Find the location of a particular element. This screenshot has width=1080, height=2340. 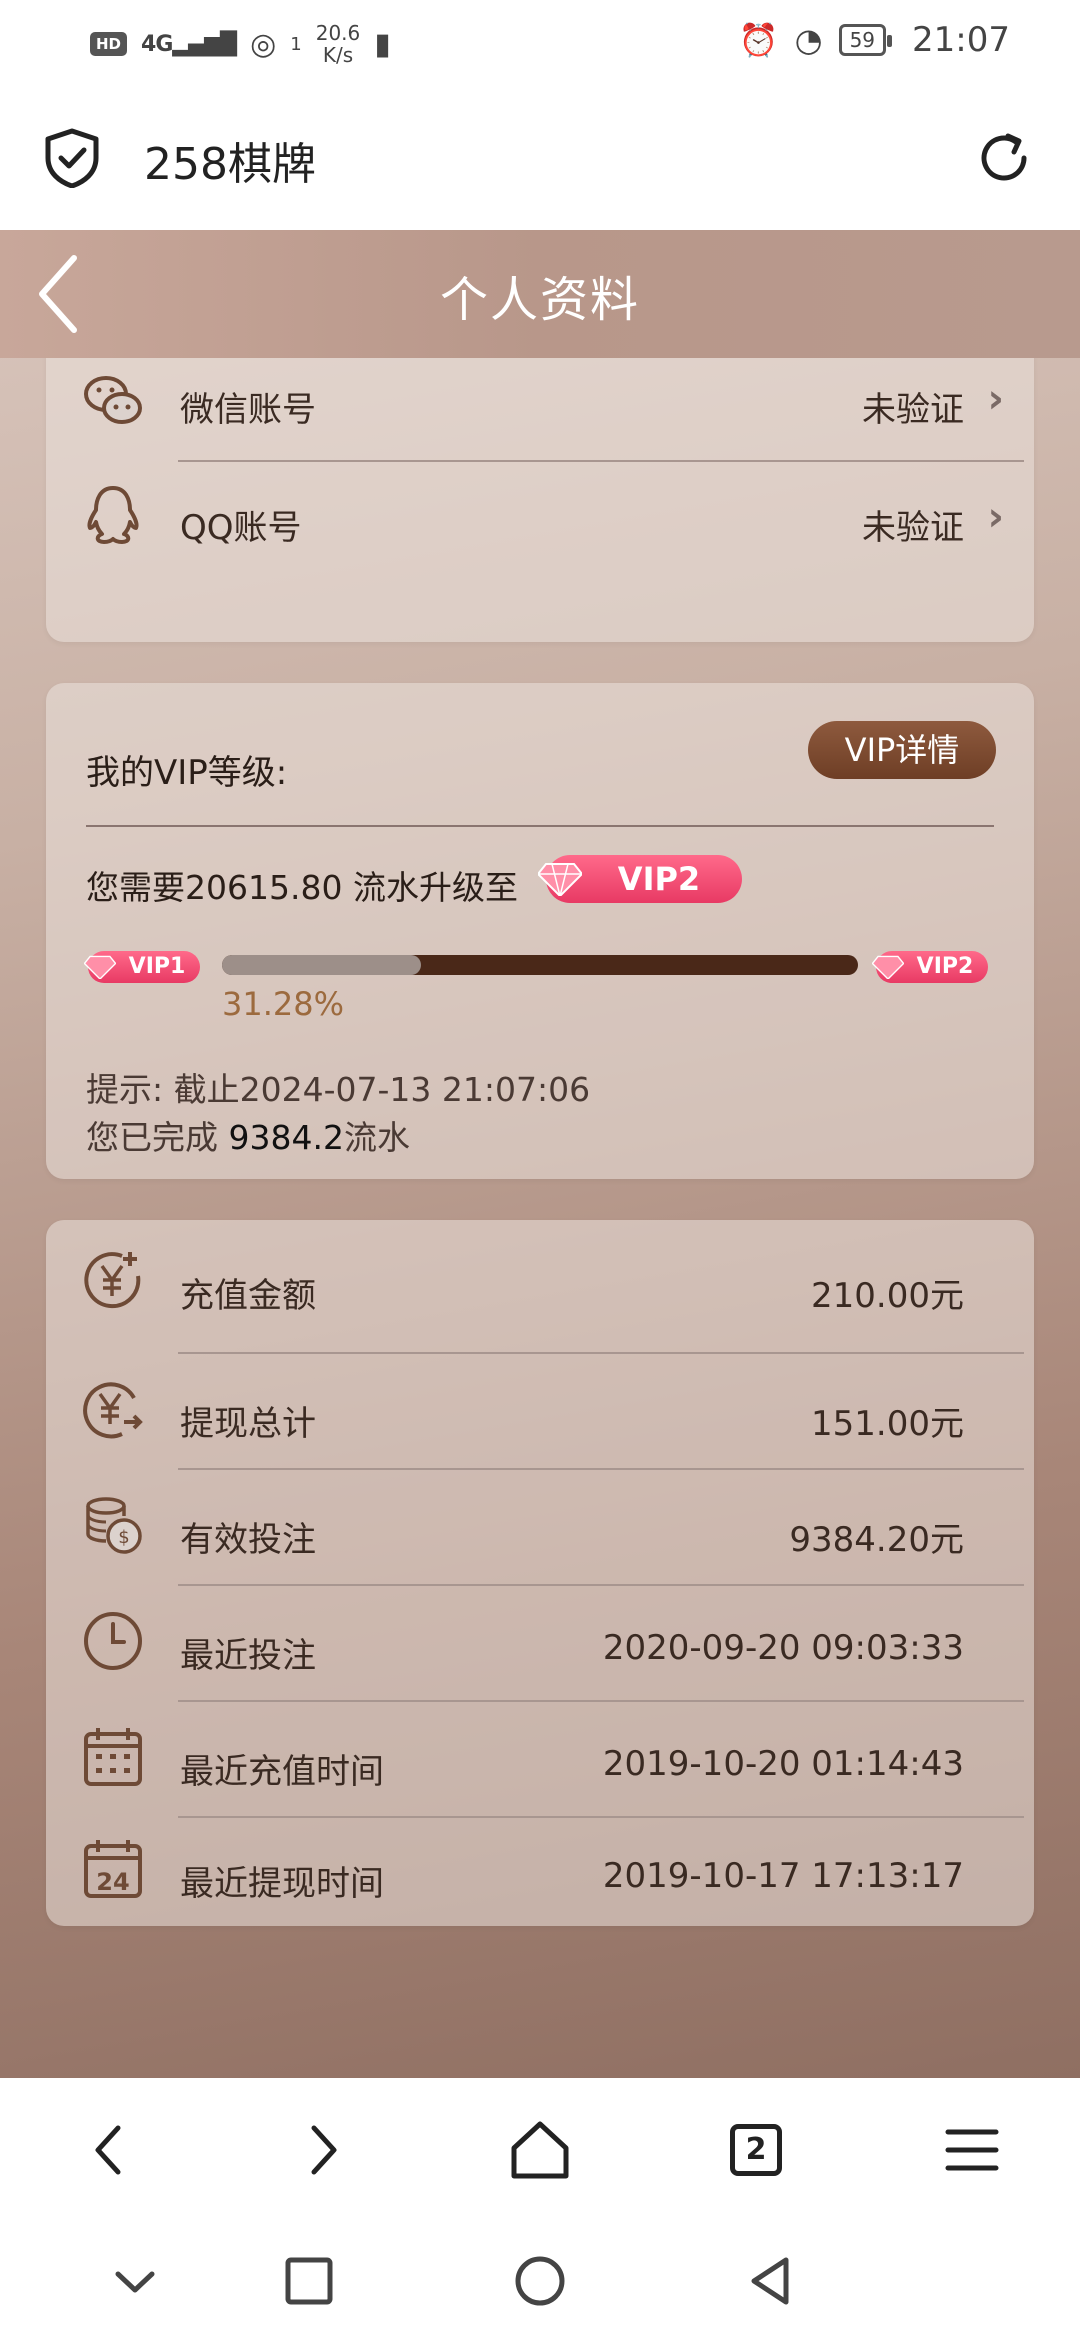

app-header: 个人资料 is located at coordinates (540, 294).